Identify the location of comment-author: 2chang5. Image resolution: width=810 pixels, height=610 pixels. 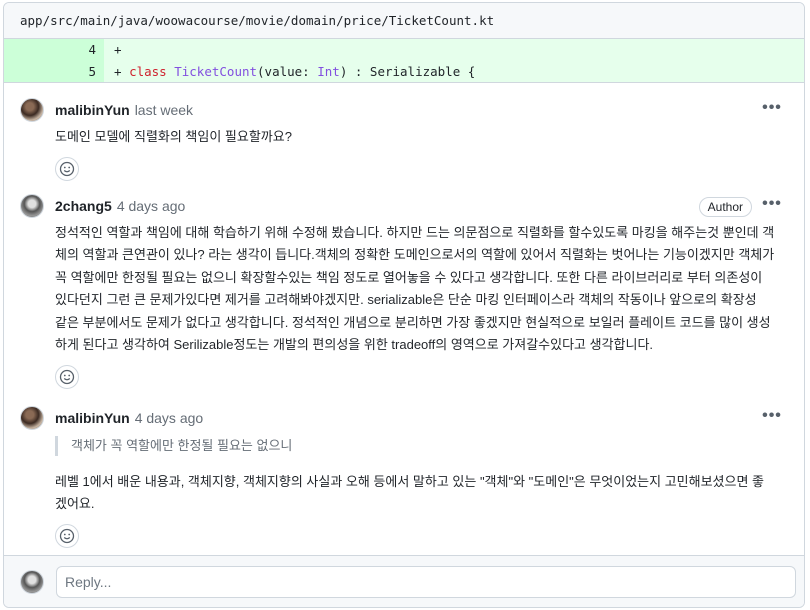
(83, 206).